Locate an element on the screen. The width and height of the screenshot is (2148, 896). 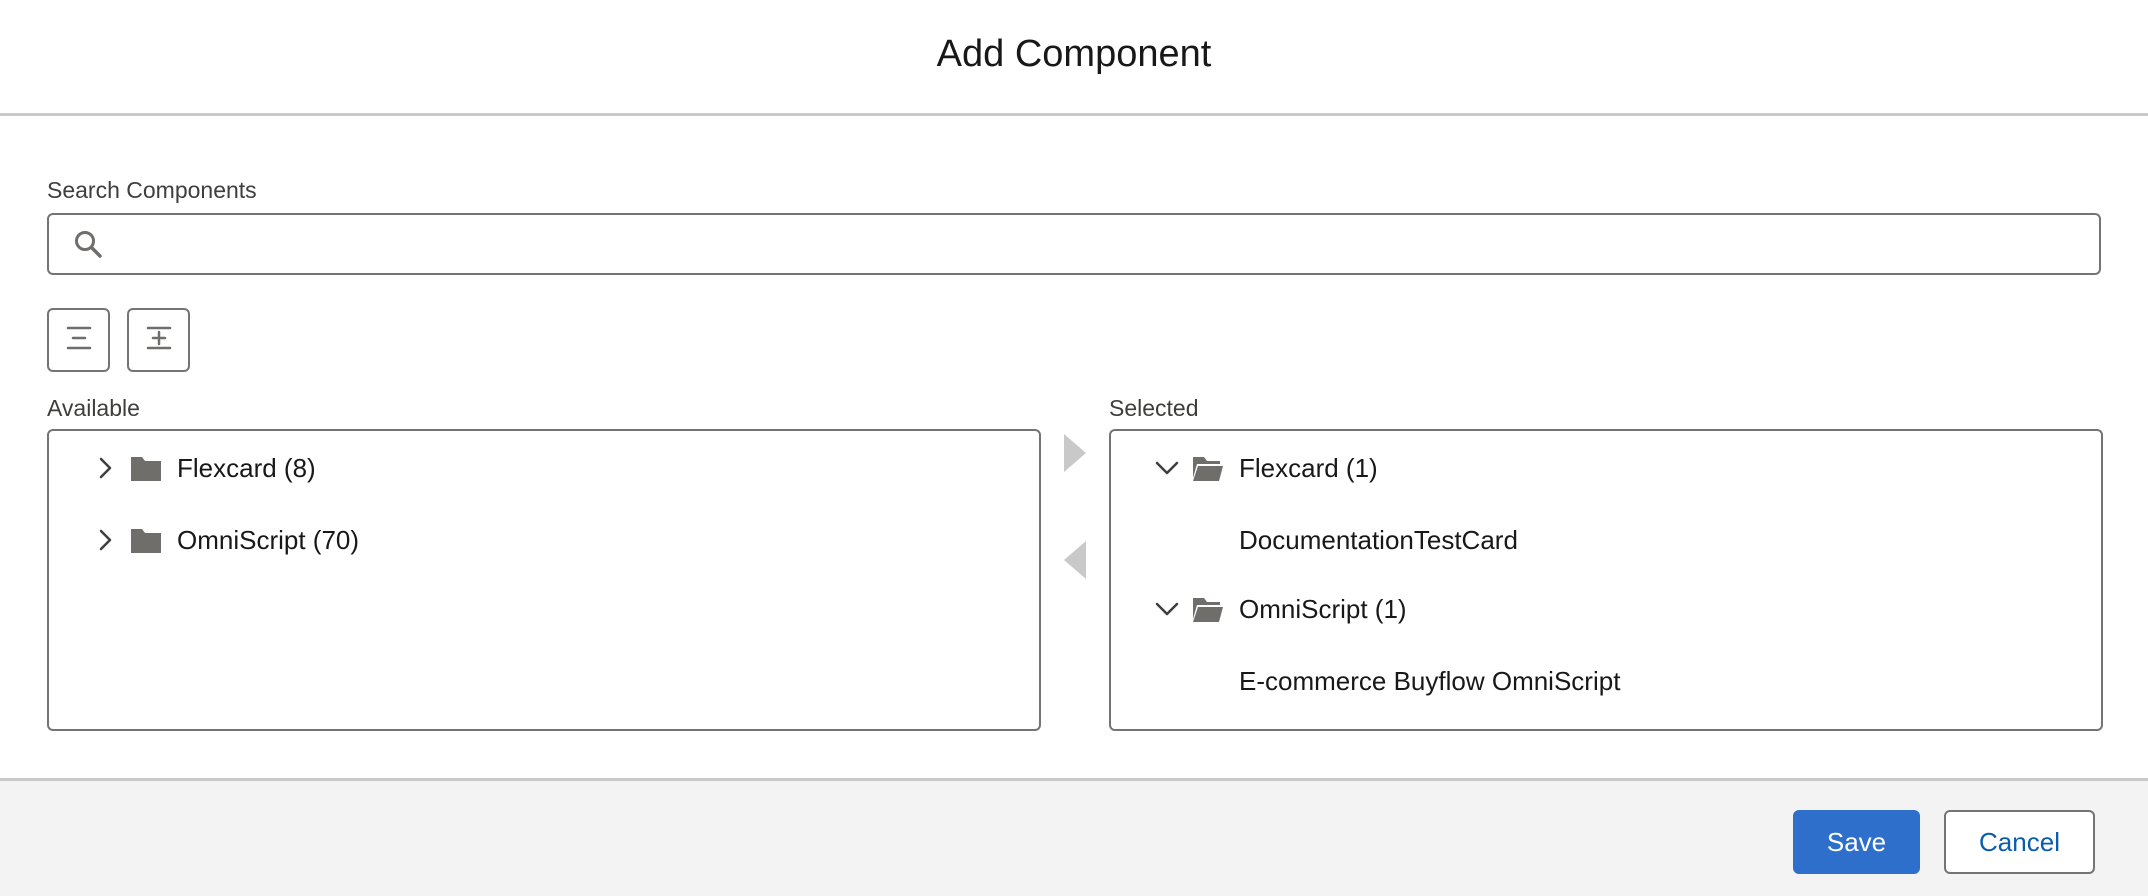
modal-header: Add Component is located at coordinates (1074, 58).